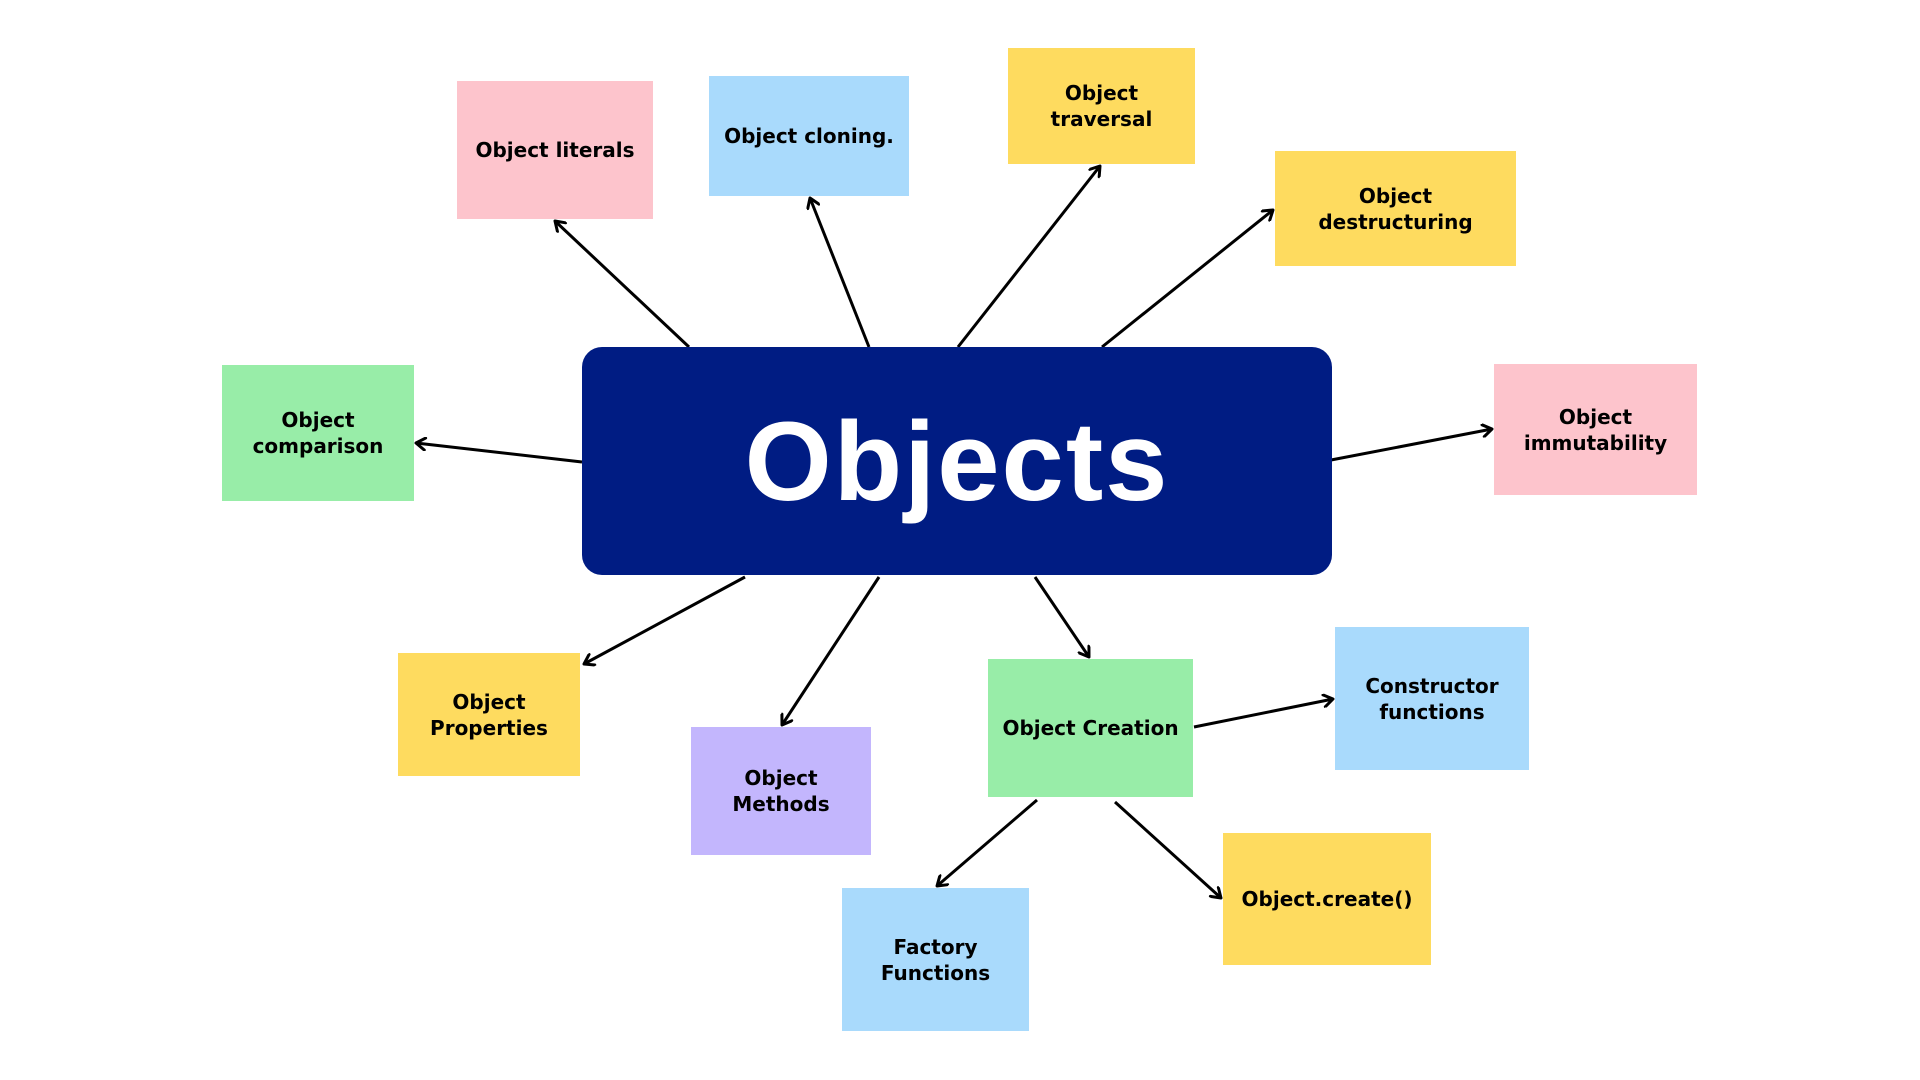 This screenshot has height=1080, width=1920. I want to click on central-topic-label: Objects, so click(957, 461).